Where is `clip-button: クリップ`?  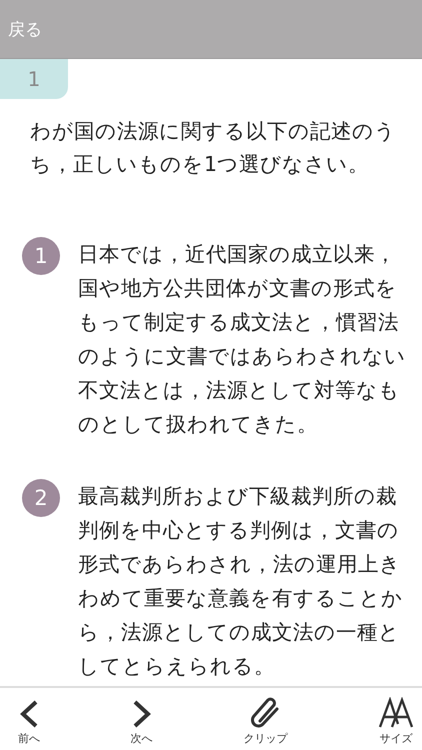 clip-button: クリップ is located at coordinates (265, 719).